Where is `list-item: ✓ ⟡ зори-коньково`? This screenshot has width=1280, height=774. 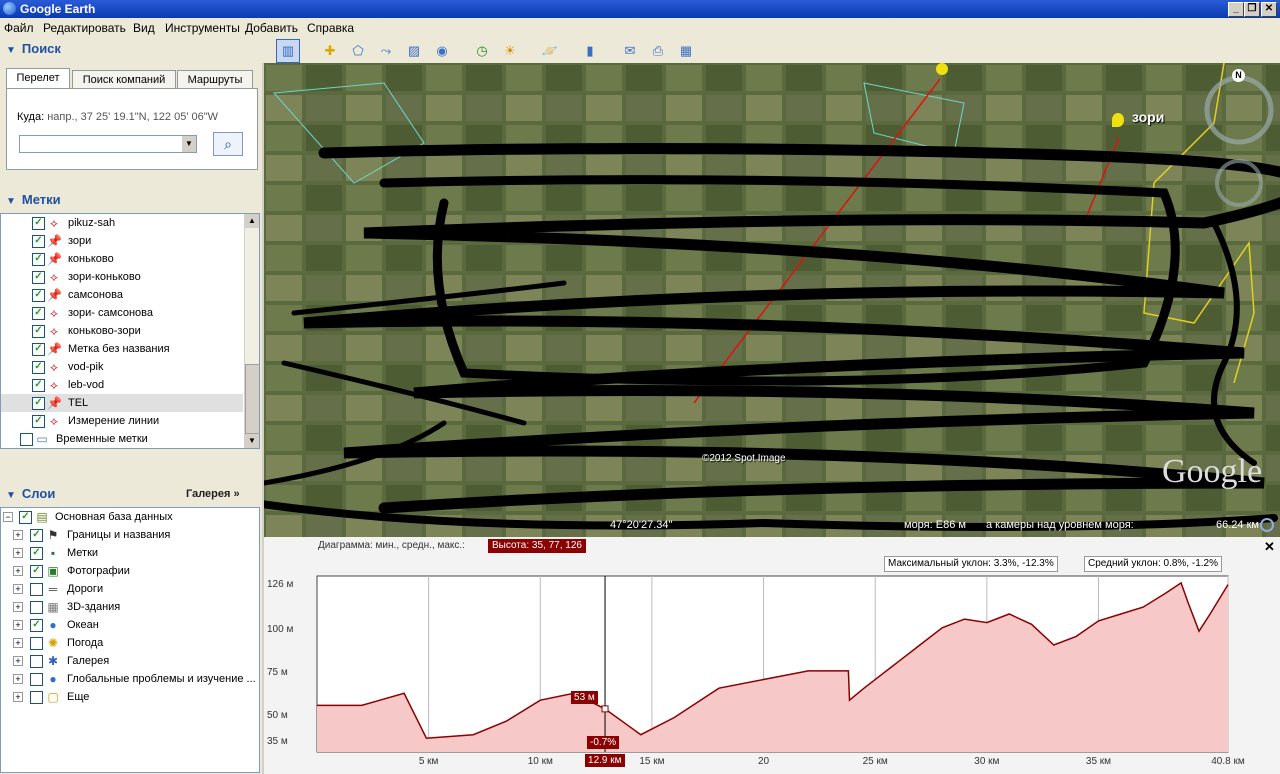 list-item: ✓ ⟡ зори-коньково is located at coordinates (122, 277).